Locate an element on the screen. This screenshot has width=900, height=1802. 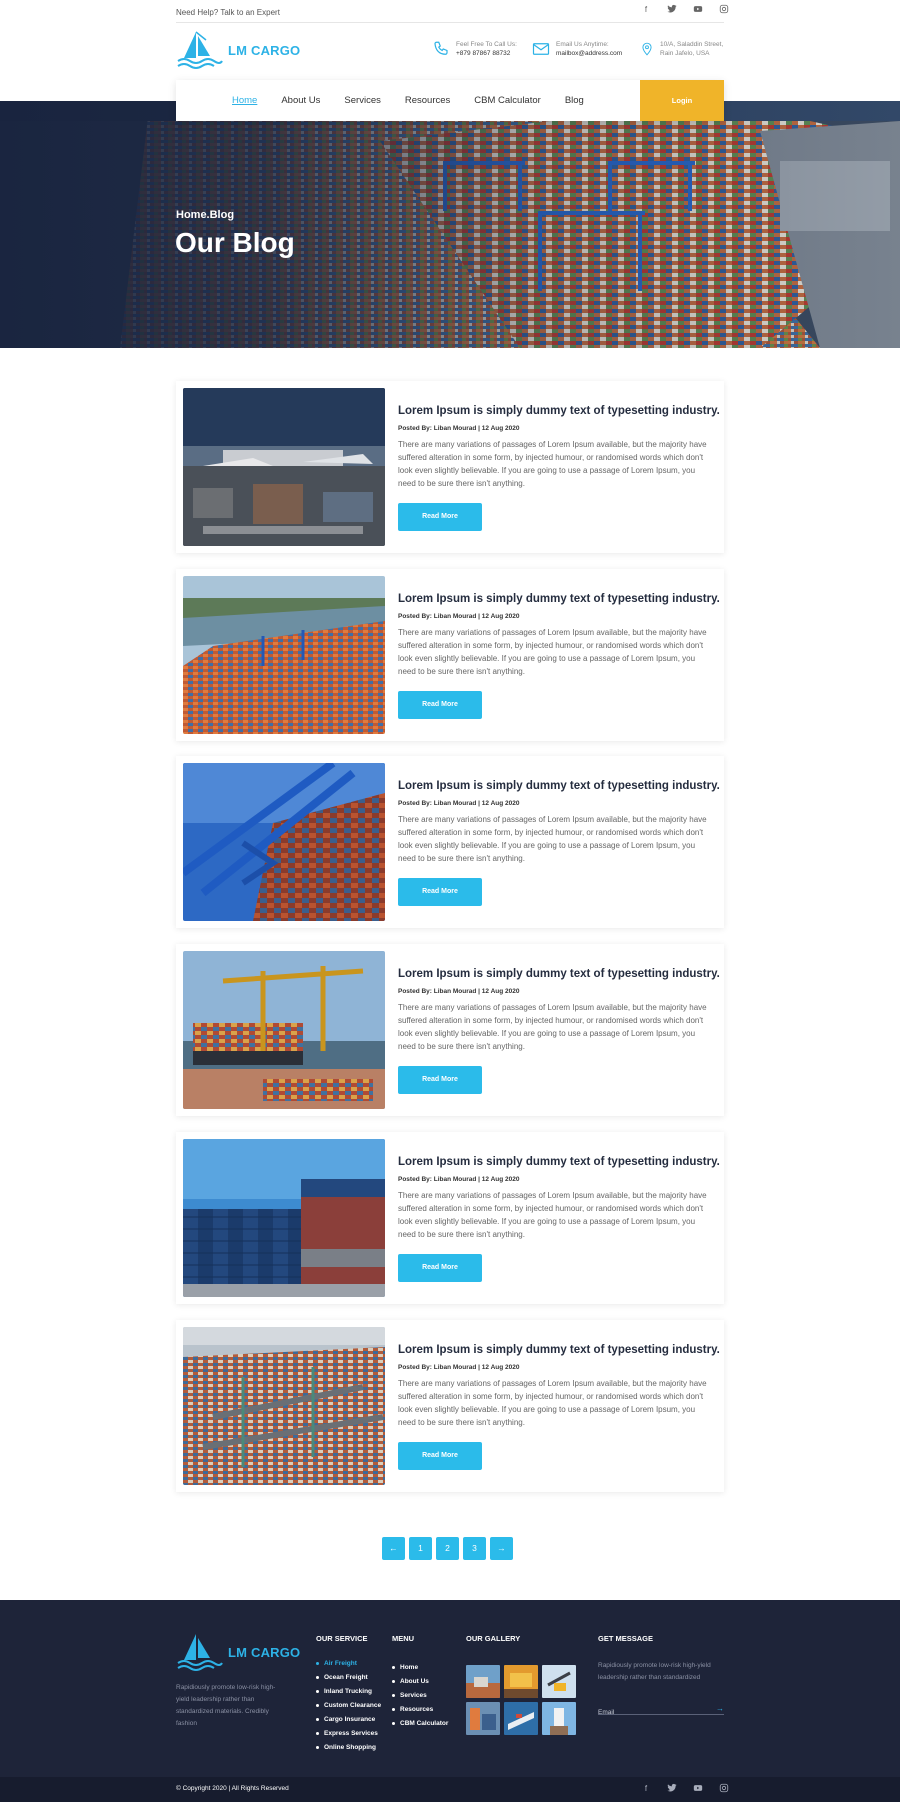
top-divider is located at coordinates (450, 22).